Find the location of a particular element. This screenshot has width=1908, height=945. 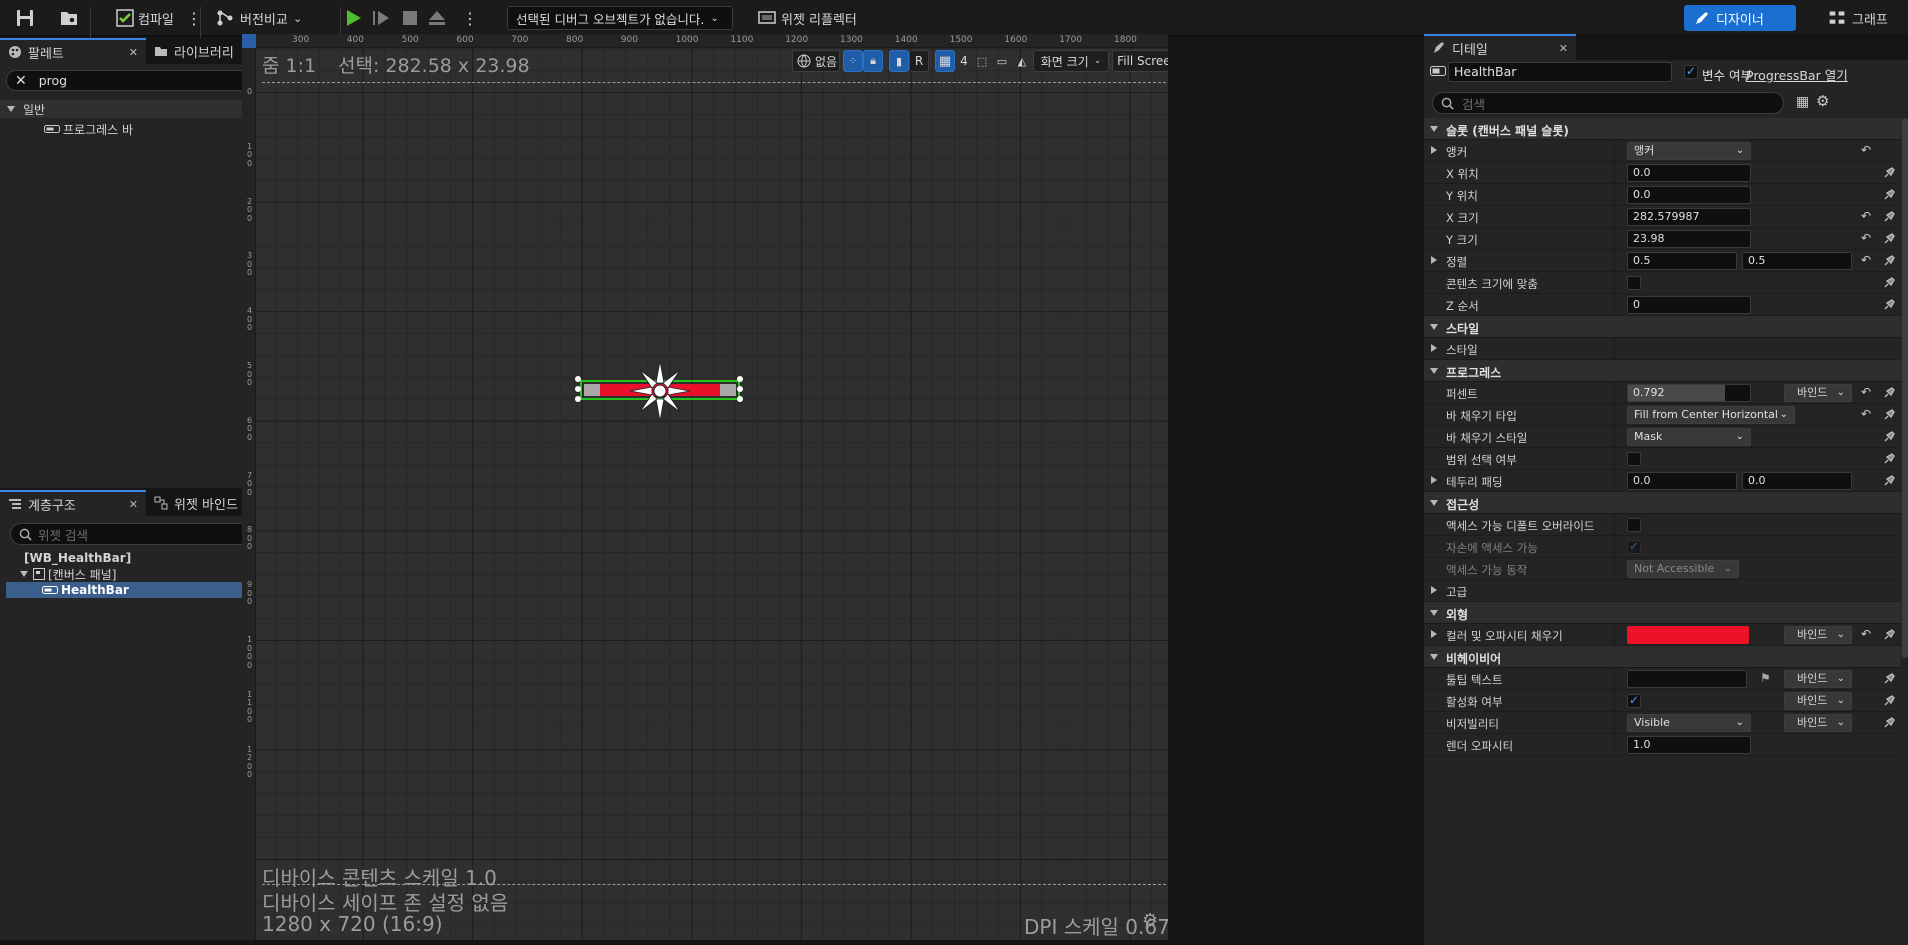

select-mode-button: ⬚ is located at coordinates (982, 61).